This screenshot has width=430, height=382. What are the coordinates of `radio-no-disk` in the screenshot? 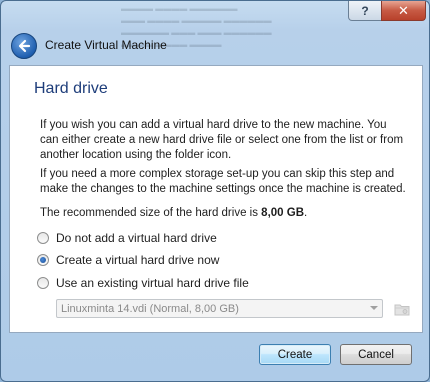 It's located at (43, 238).